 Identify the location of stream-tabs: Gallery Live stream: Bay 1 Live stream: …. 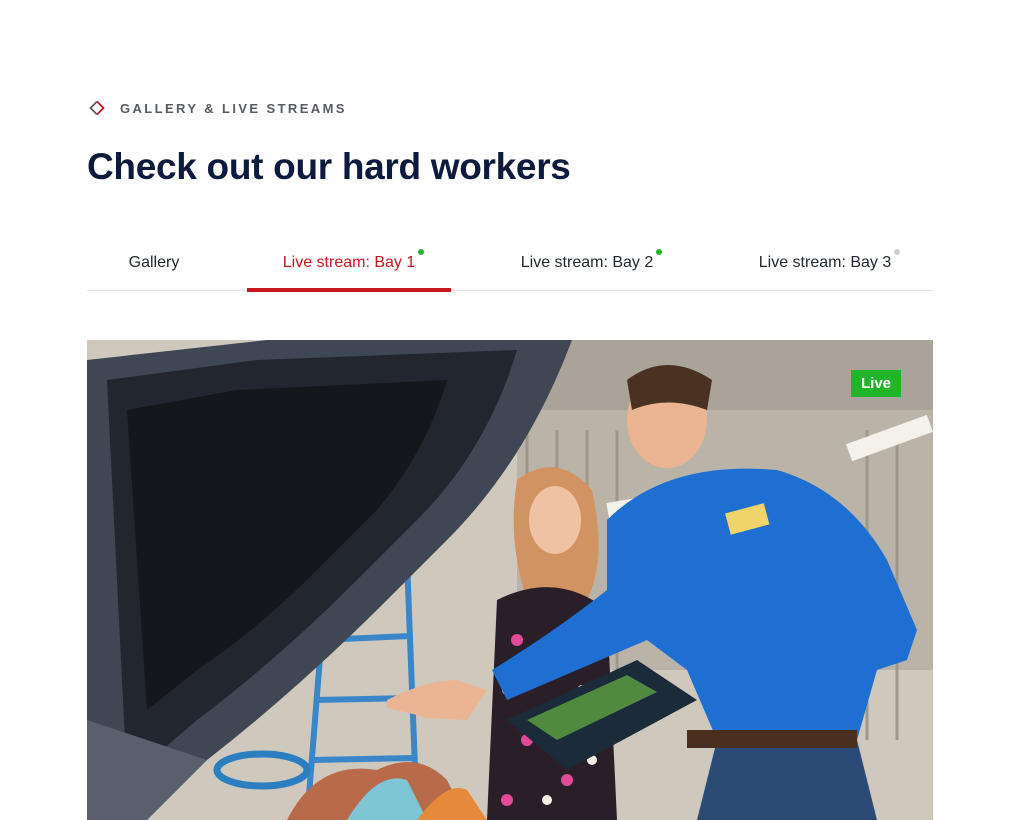
(510, 264).